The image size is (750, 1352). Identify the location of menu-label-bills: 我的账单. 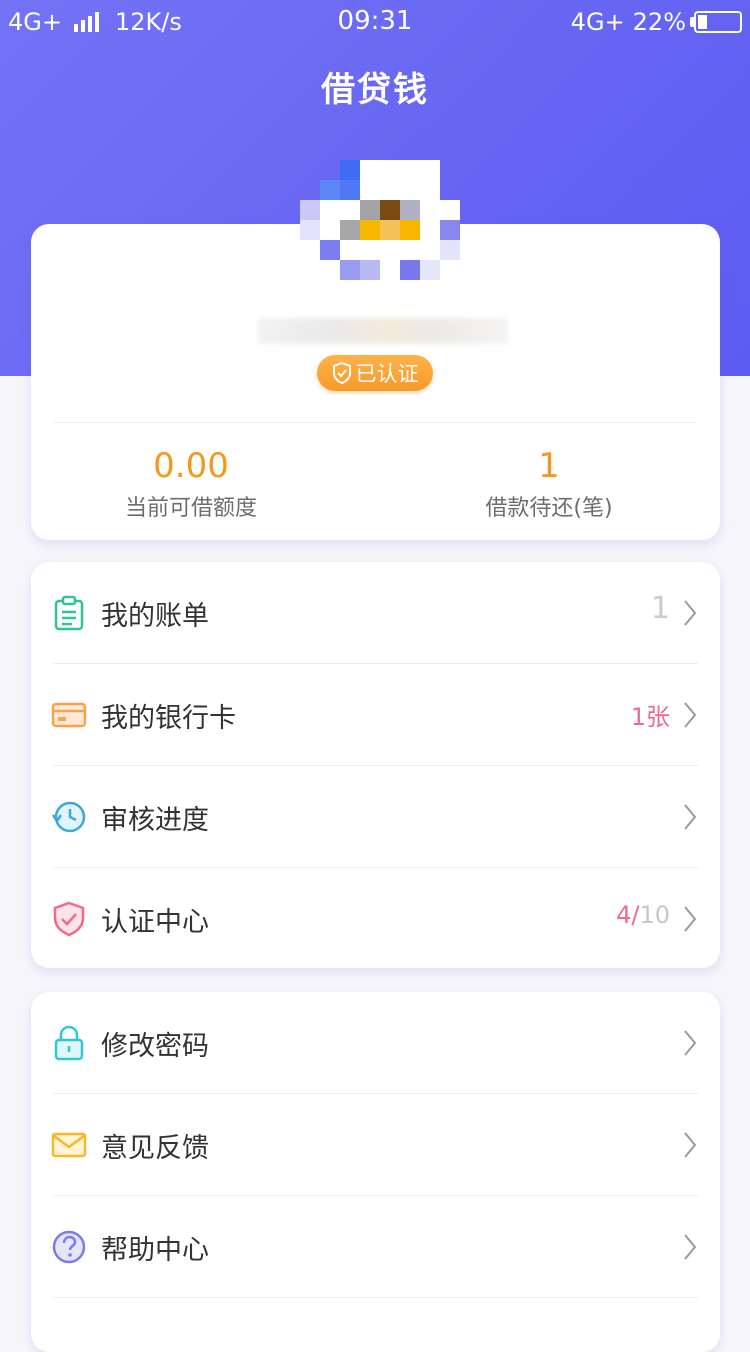
(155, 616).